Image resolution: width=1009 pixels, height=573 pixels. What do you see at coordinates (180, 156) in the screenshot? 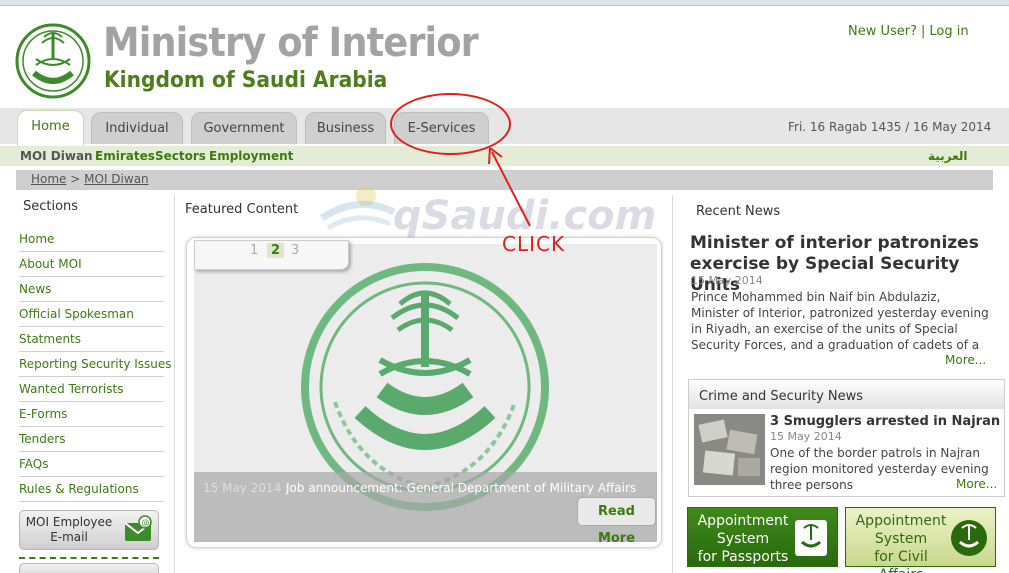
I see `subnav-sectors: Sectors` at bounding box center [180, 156].